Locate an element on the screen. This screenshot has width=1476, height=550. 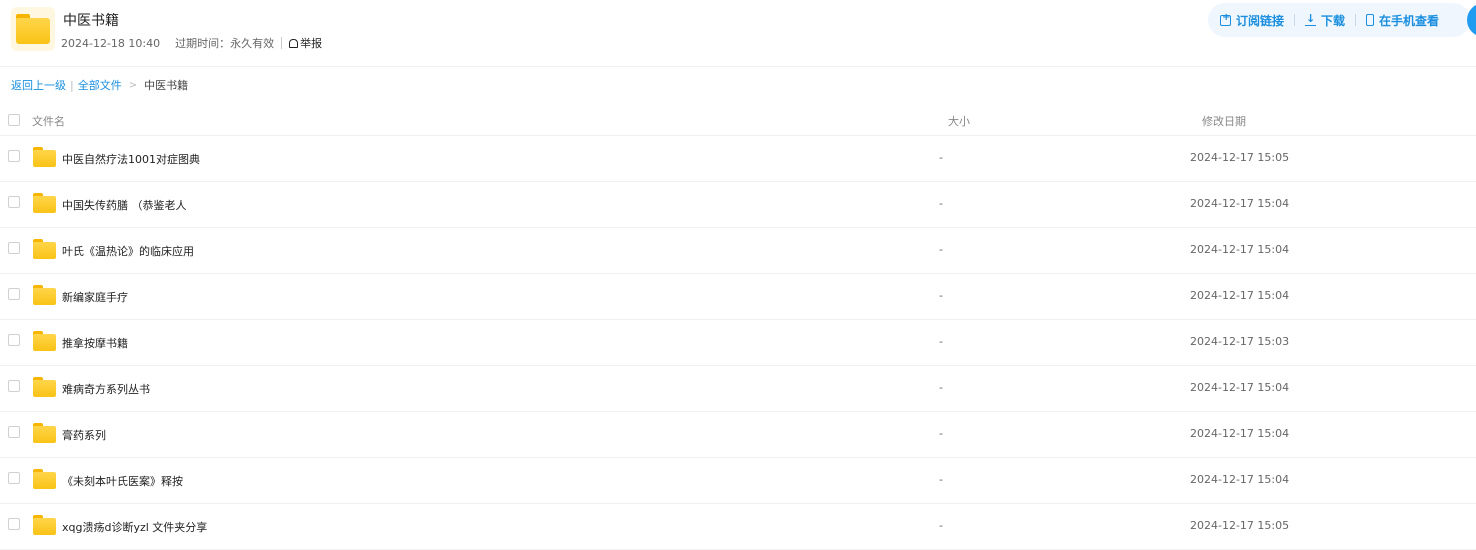
column-header-name: 文件名 is located at coordinates (48, 121).